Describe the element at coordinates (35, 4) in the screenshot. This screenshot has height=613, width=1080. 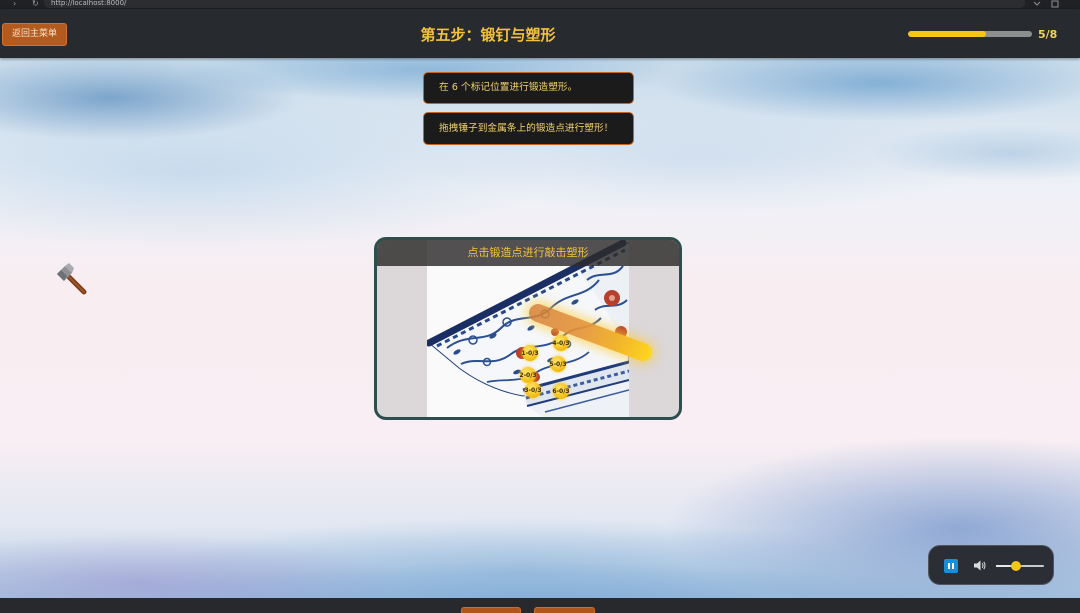
I see `reload-icon: ↻` at that location.